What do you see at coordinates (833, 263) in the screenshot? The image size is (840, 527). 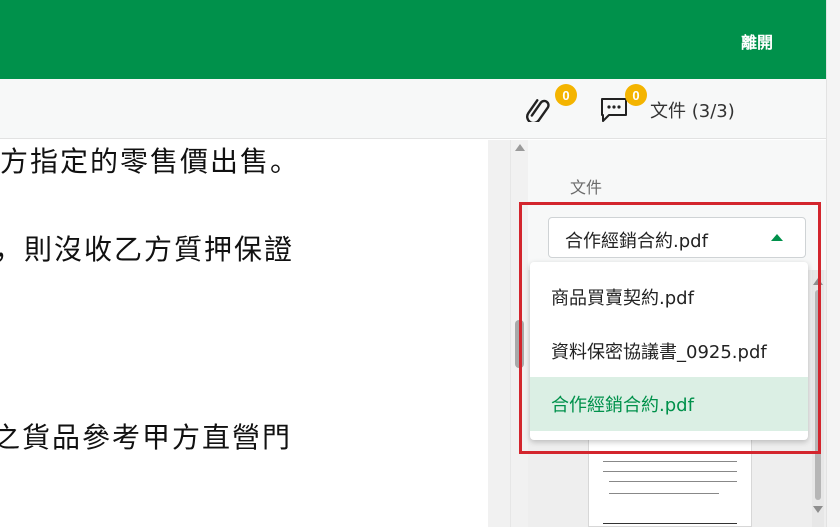 I see `window-scrollbar` at bounding box center [833, 263].